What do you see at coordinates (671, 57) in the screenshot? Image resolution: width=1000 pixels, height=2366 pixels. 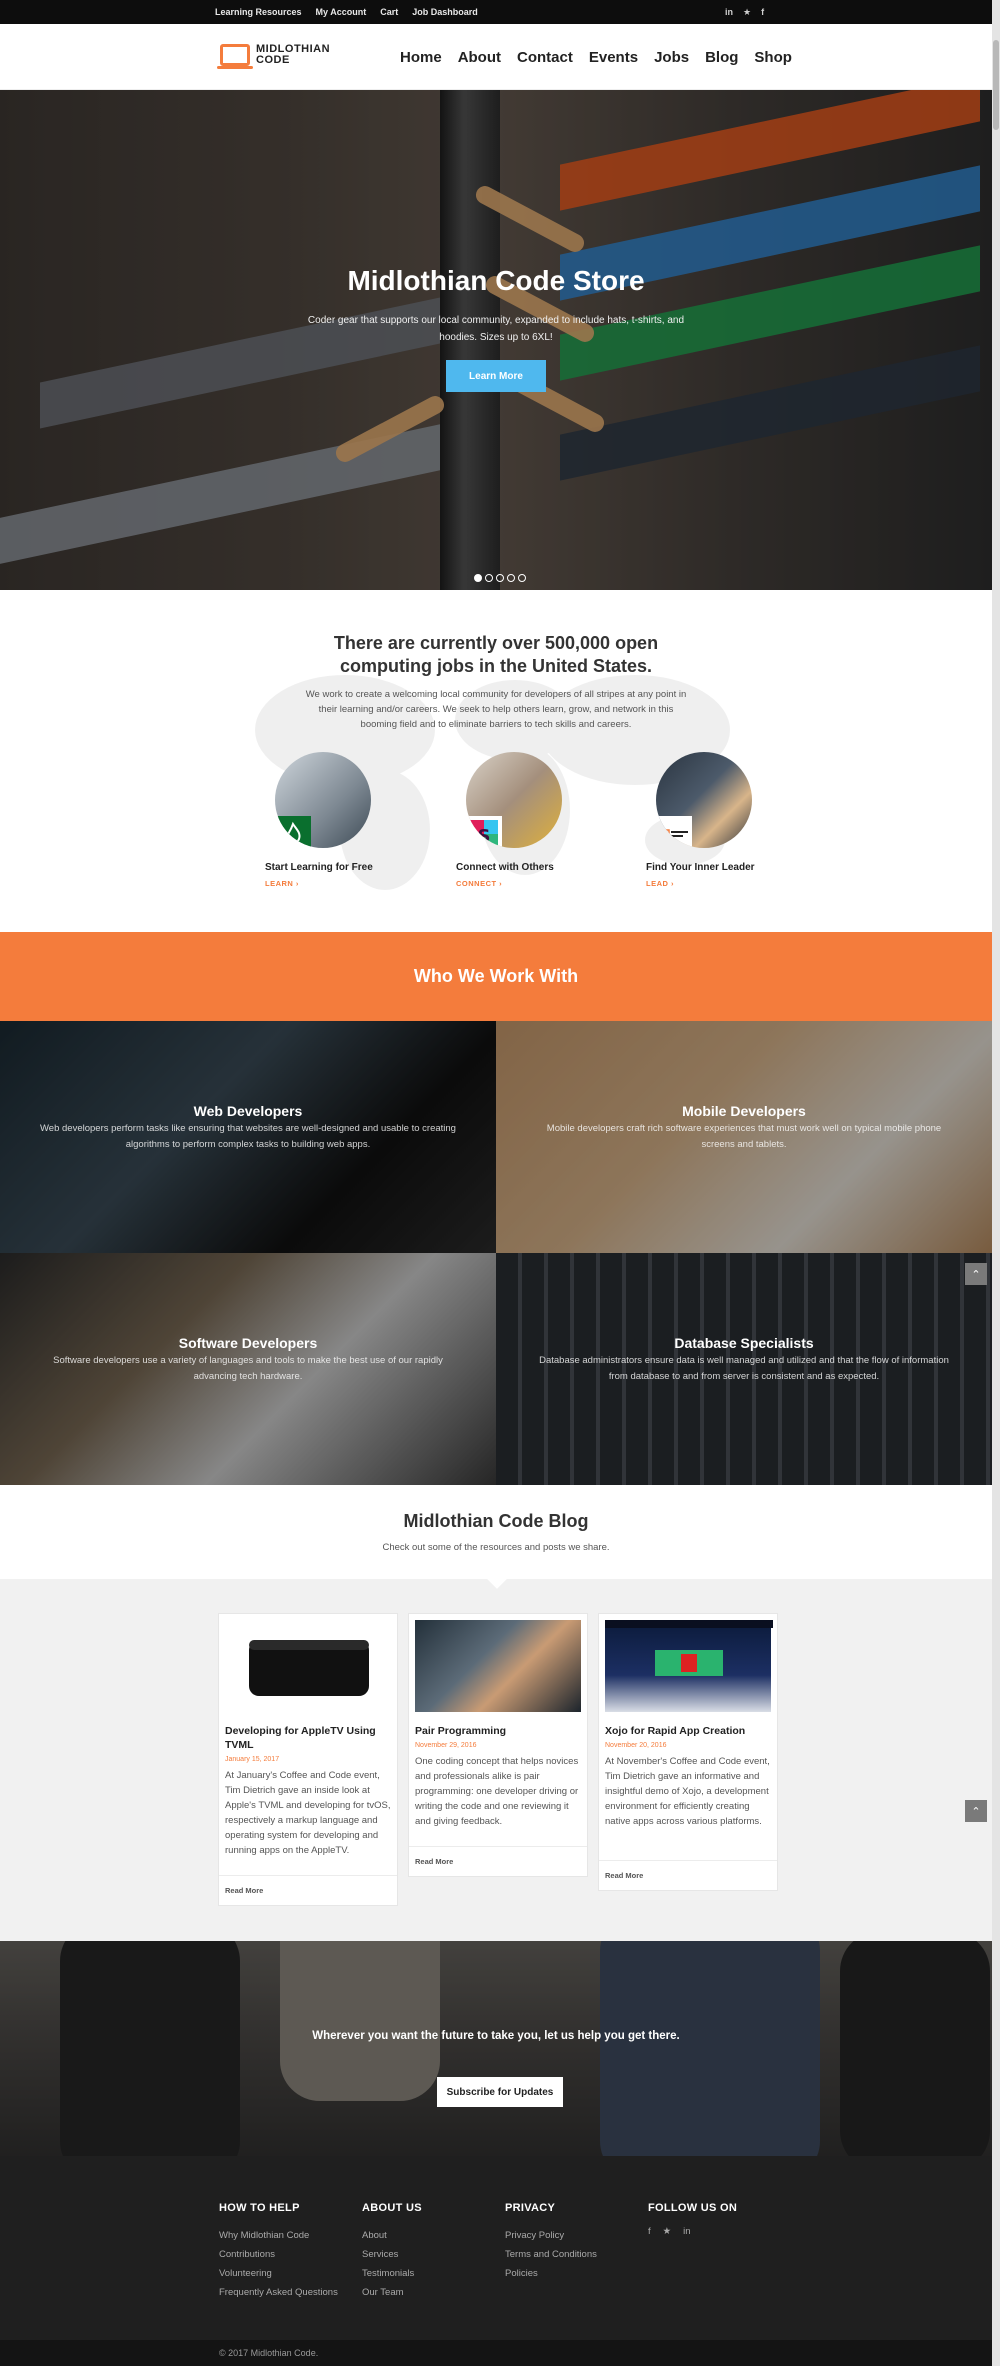 I see `nav-jobs: Jobs` at bounding box center [671, 57].